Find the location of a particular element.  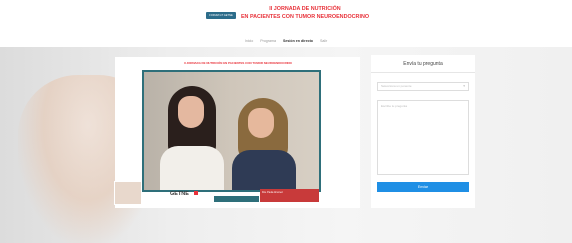

lower-third-band is located at coordinates (236, 199).